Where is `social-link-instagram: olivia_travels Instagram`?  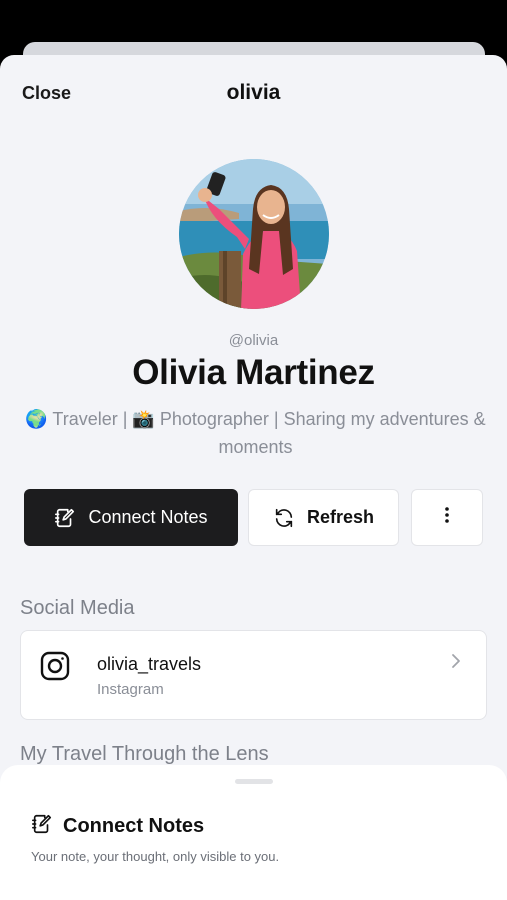 social-link-instagram: olivia_travels Instagram is located at coordinates (253, 675).